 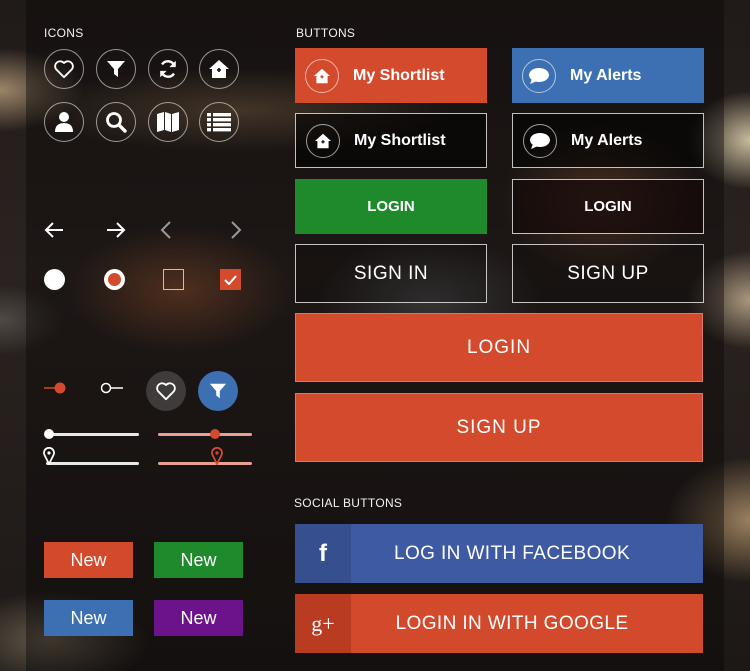 I want to click on radio-selected, so click(x=114, y=279).